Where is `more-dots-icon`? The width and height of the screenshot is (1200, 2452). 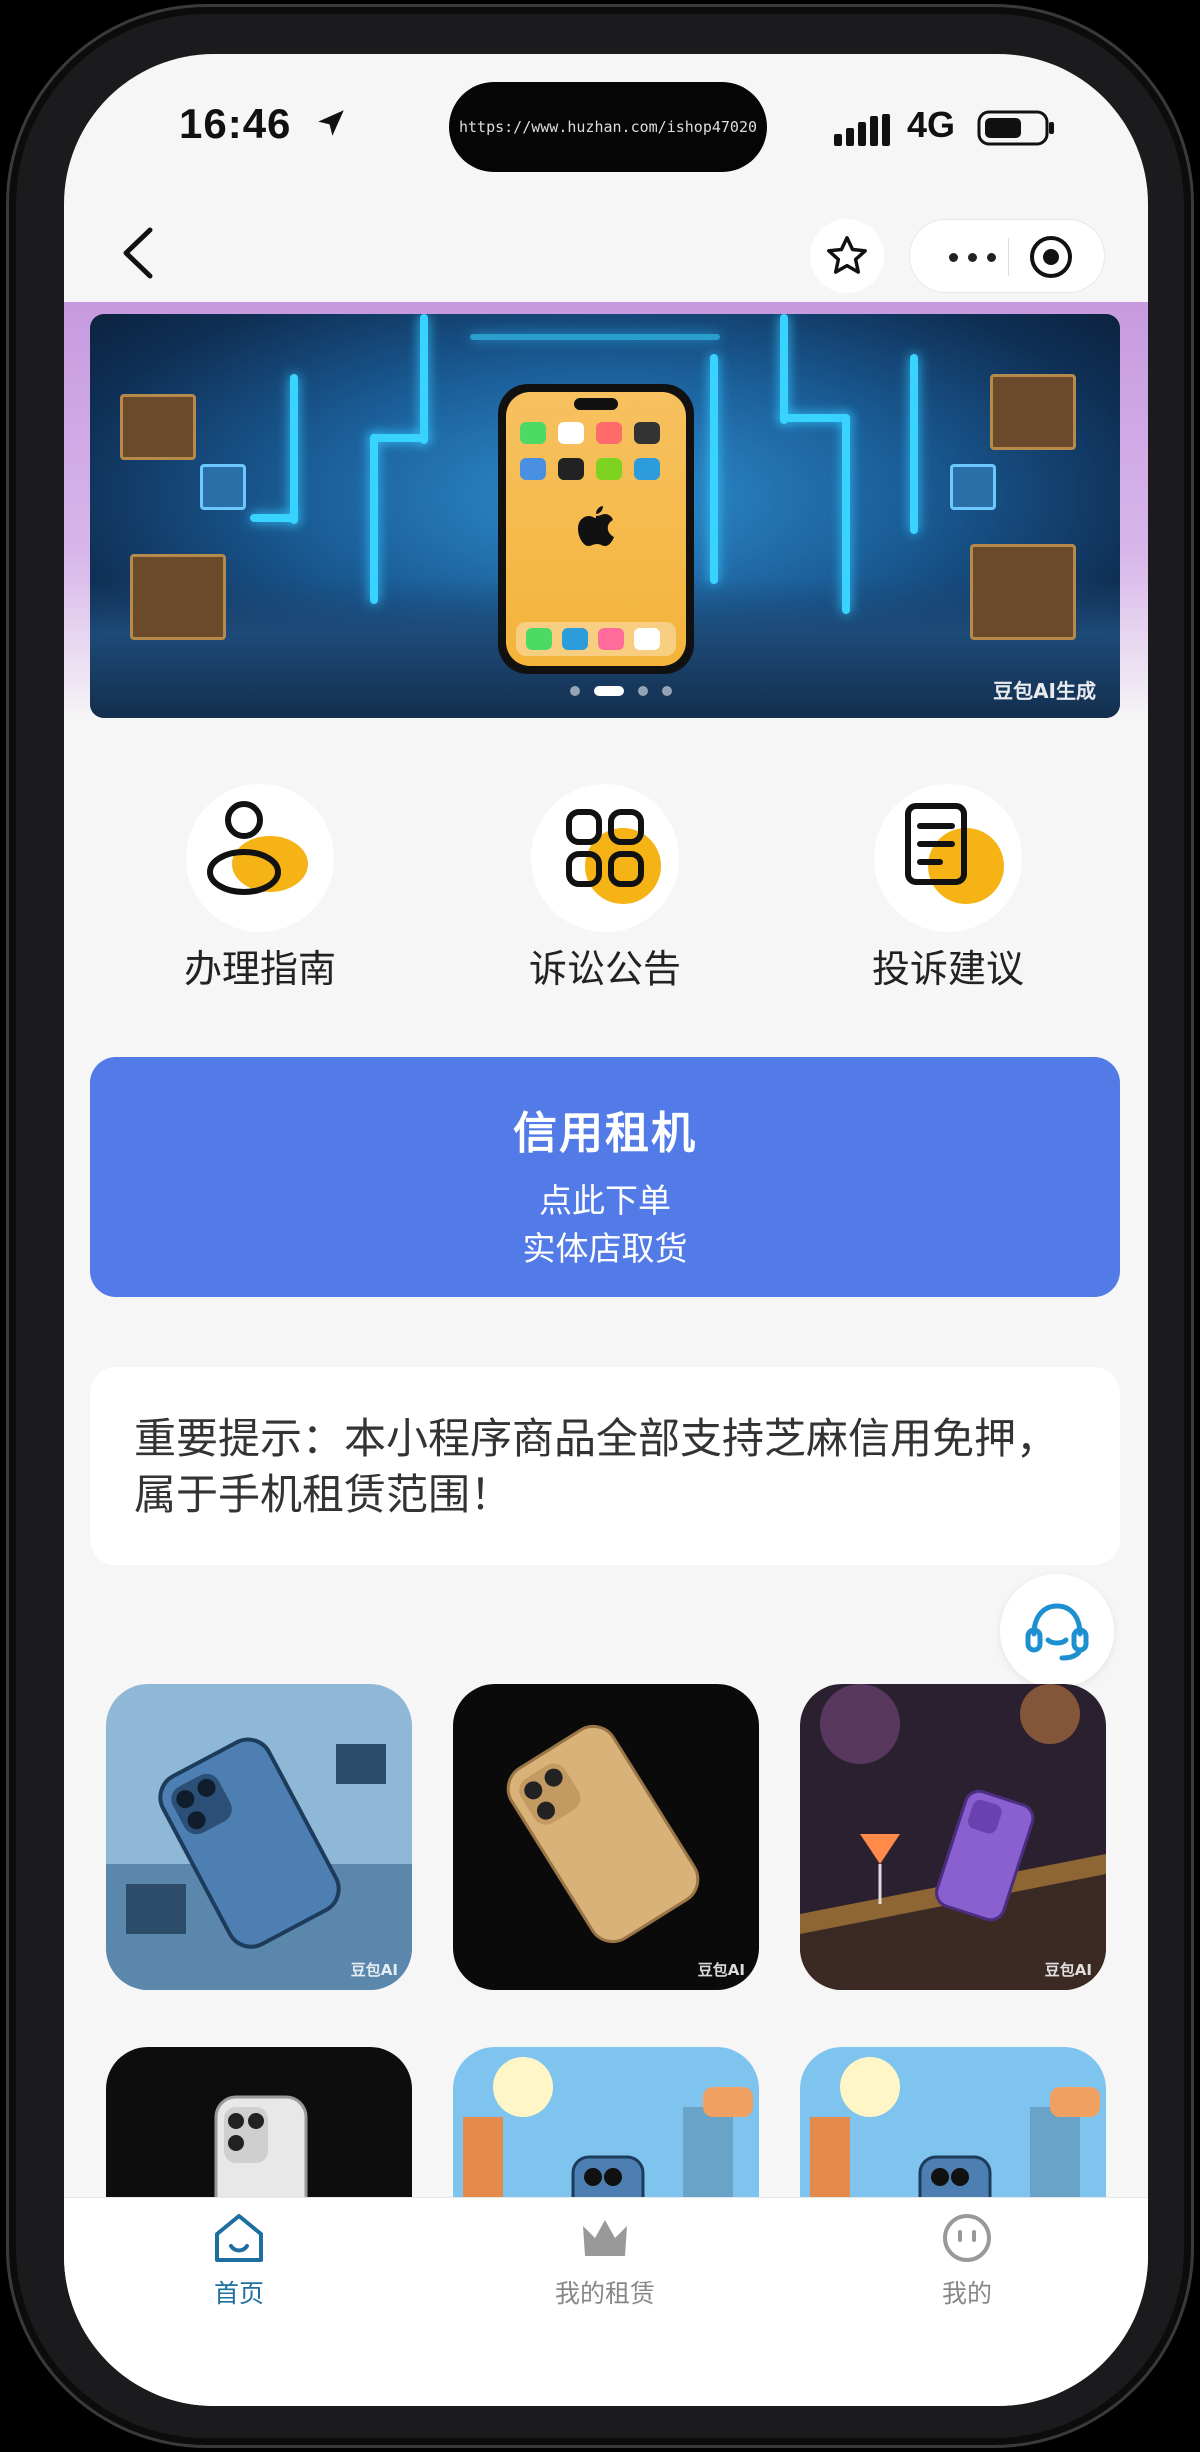 more-dots-icon is located at coordinates (972, 257).